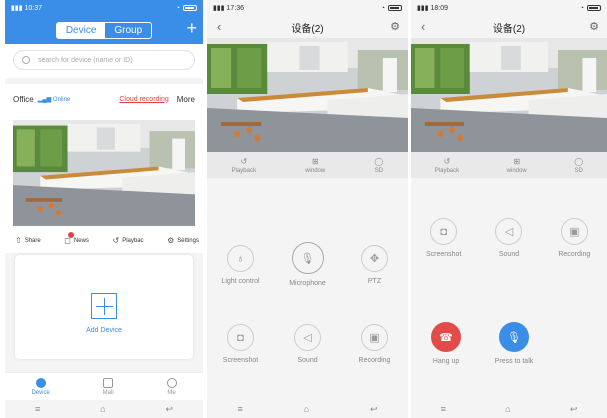 This screenshot has height=418, width=607. I want to click on search-area: search for device (name or ID), so click(104, 61).